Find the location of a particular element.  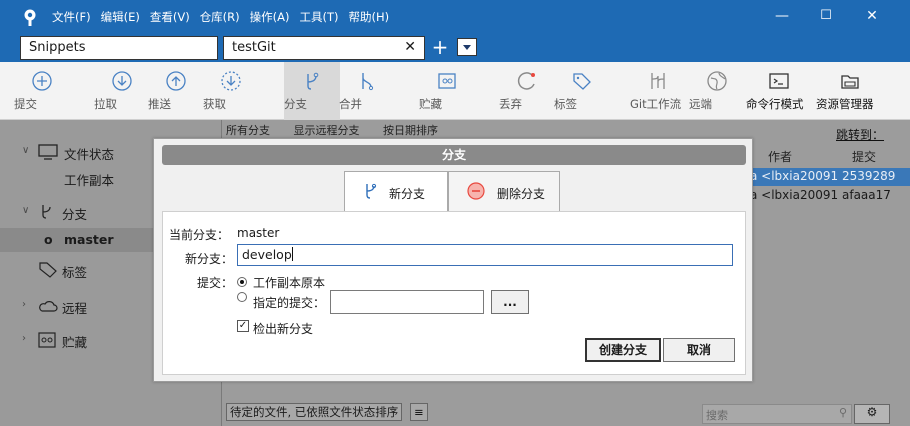

tab-testgit: testGit ✕ is located at coordinates (324, 48).